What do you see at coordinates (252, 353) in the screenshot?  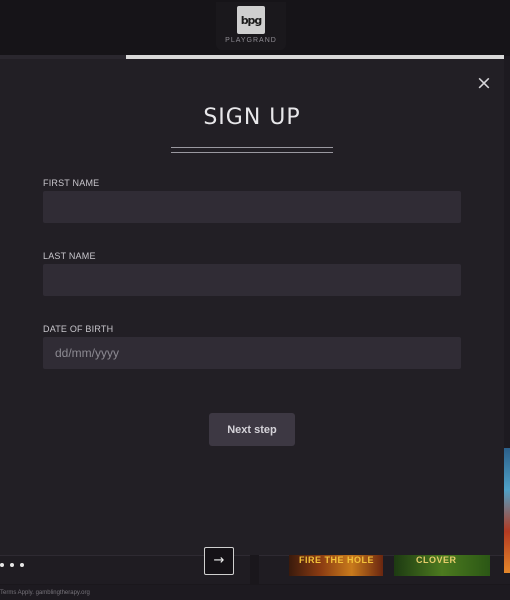 I see `date-of-birth-input` at bounding box center [252, 353].